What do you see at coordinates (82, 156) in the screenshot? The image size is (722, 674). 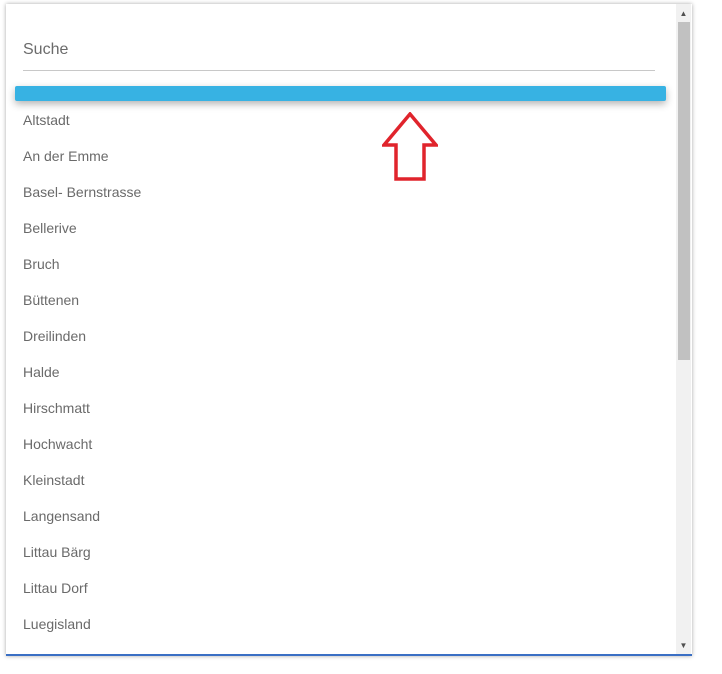 I see `list-item: An der Emme` at bounding box center [82, 156].